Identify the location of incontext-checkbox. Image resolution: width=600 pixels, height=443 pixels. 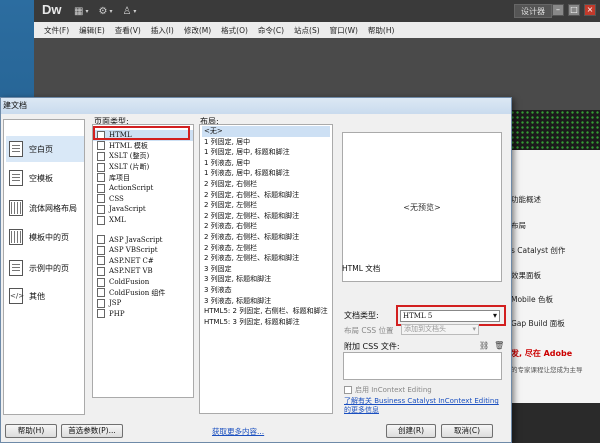
(348, 390).